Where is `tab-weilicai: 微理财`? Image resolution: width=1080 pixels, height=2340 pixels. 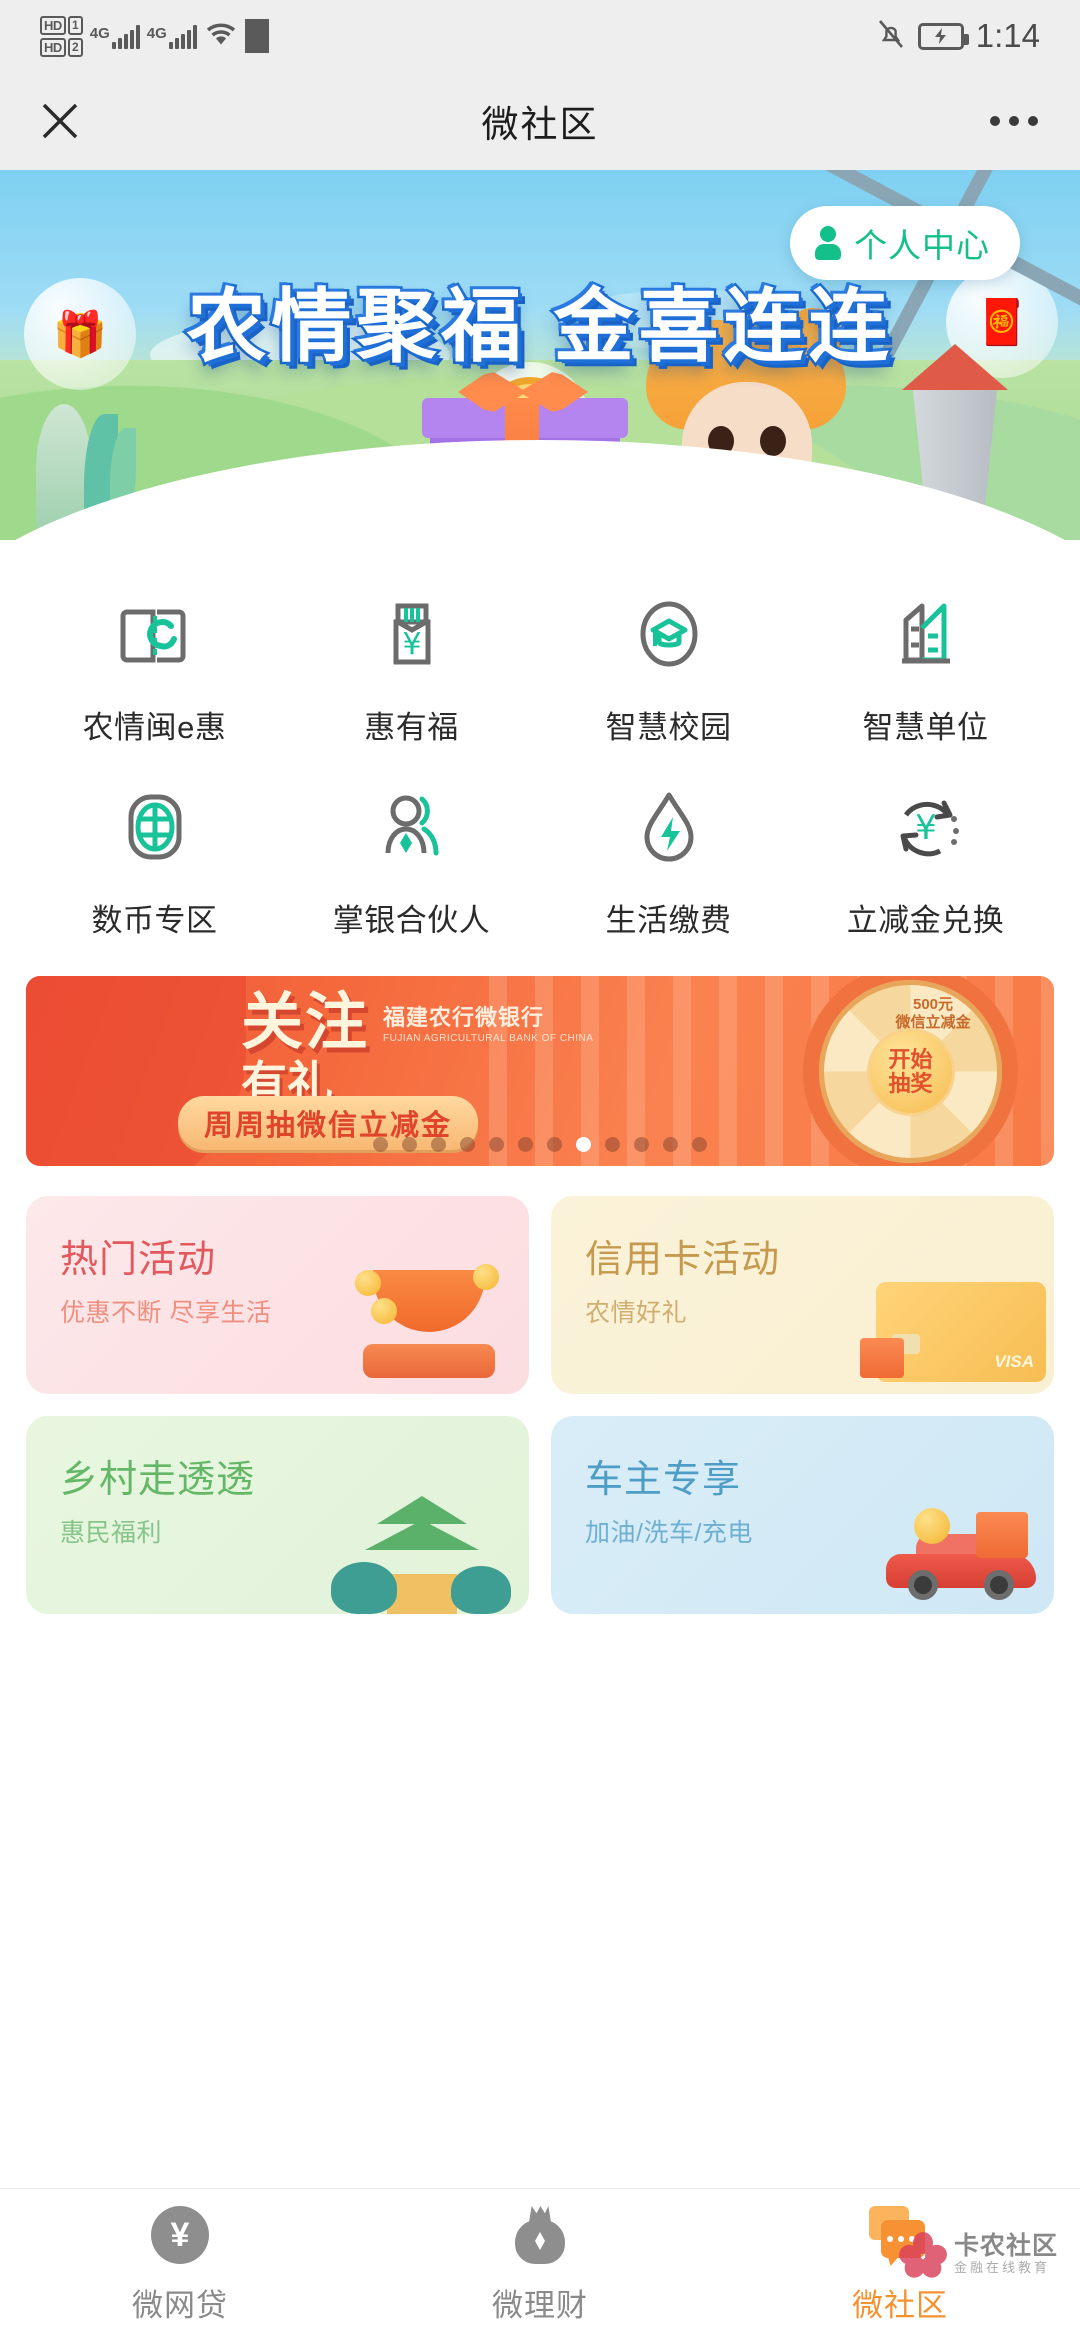
tab-weilicai: 微理财 is located at coordinates (540, 2264).